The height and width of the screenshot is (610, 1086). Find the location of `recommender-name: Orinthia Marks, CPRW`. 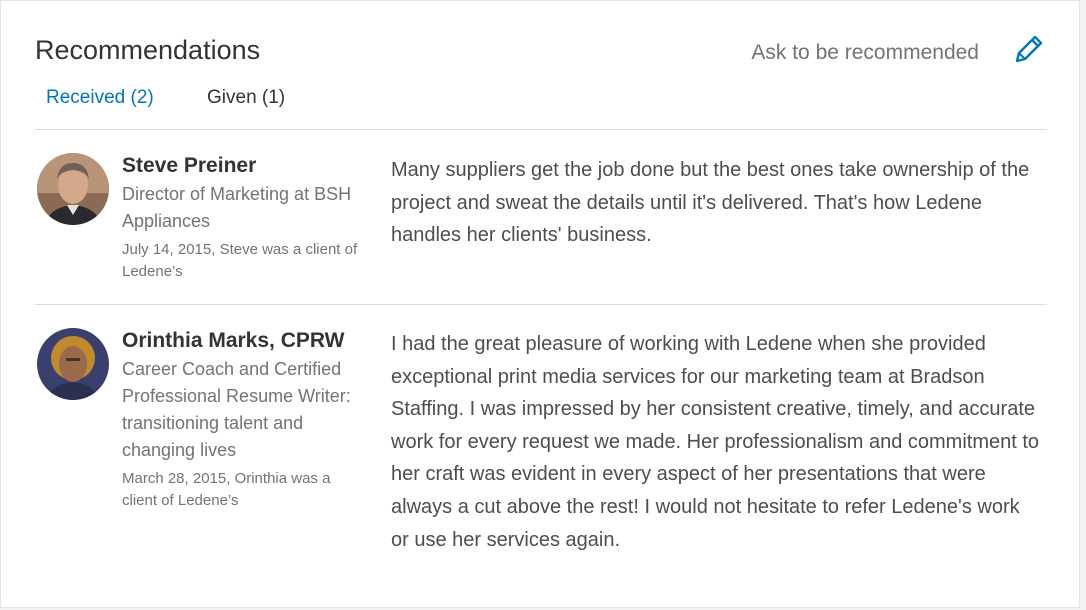

recommender-name: Orinthia Marks, CPRW is located at coordinates (233, 341).